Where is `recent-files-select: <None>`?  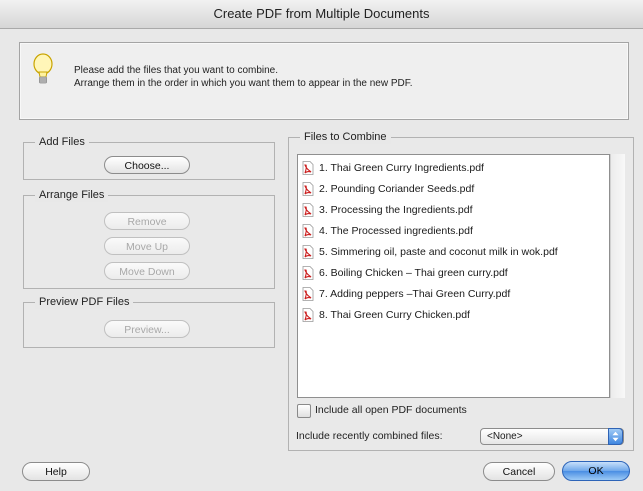
recent-files-select: <None> is located at coordinates (552, 436).